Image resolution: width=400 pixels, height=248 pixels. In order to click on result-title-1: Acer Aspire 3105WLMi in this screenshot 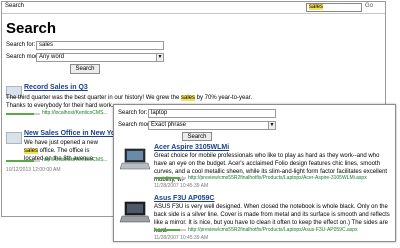, I will do `click(191, 147)`.